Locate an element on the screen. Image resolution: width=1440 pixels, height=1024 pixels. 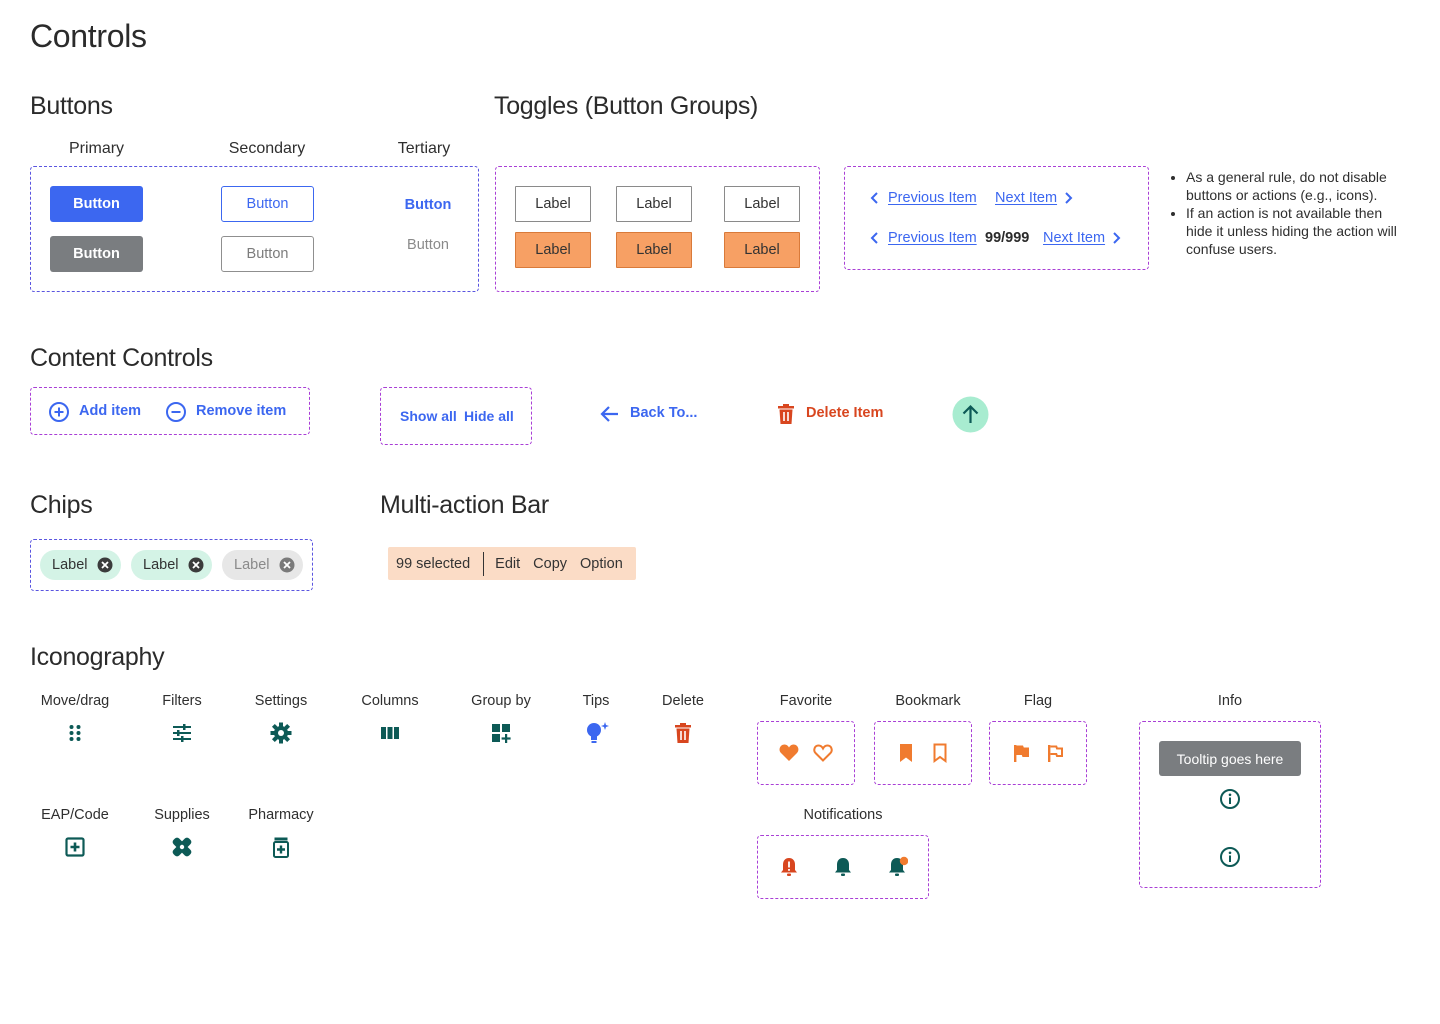
tertiary-column-heading: Tertiary is located at coordinates (424, 148).